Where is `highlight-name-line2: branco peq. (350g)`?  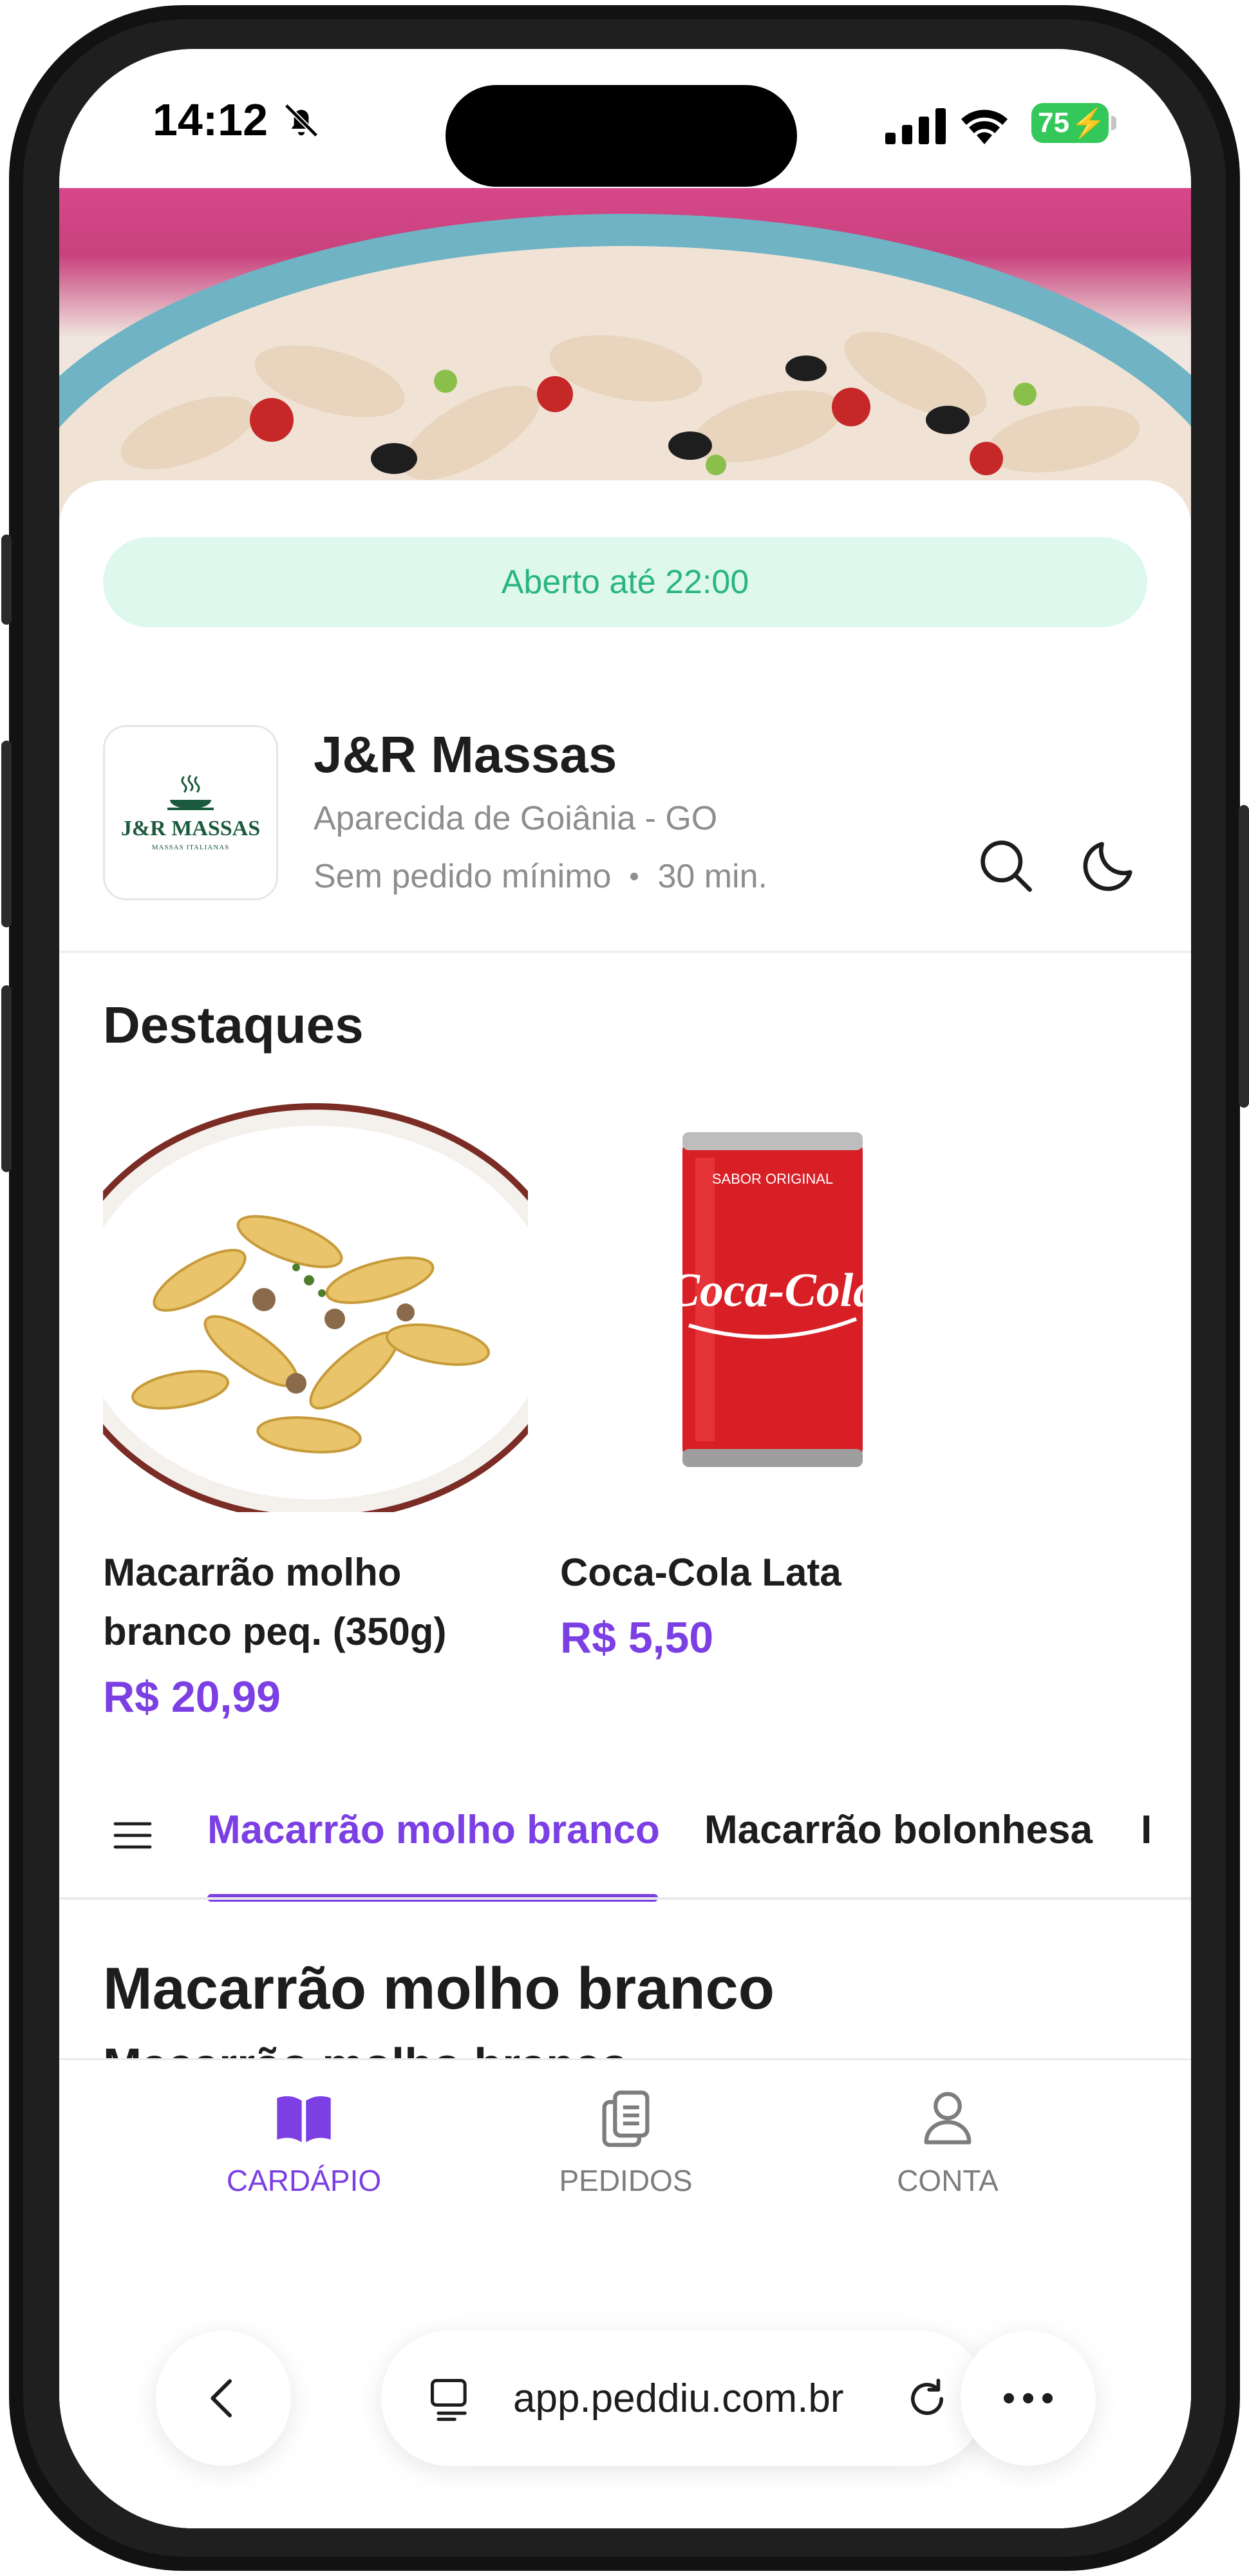 highlight-name-line2: branco peq. (350g) is located at coordinates (275, 1632).